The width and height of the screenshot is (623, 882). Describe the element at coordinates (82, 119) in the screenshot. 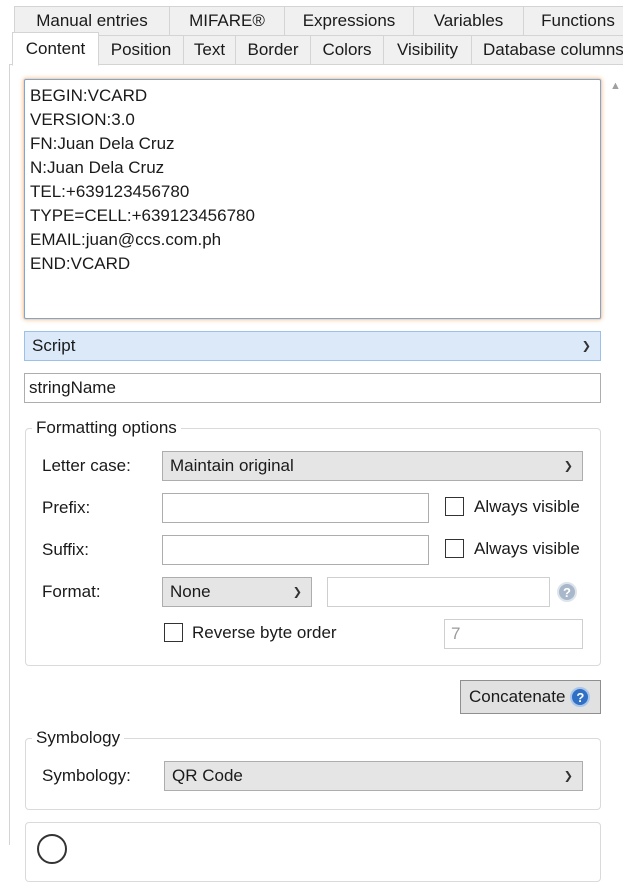

I see `content-line: VERSION:3.0` at that location.